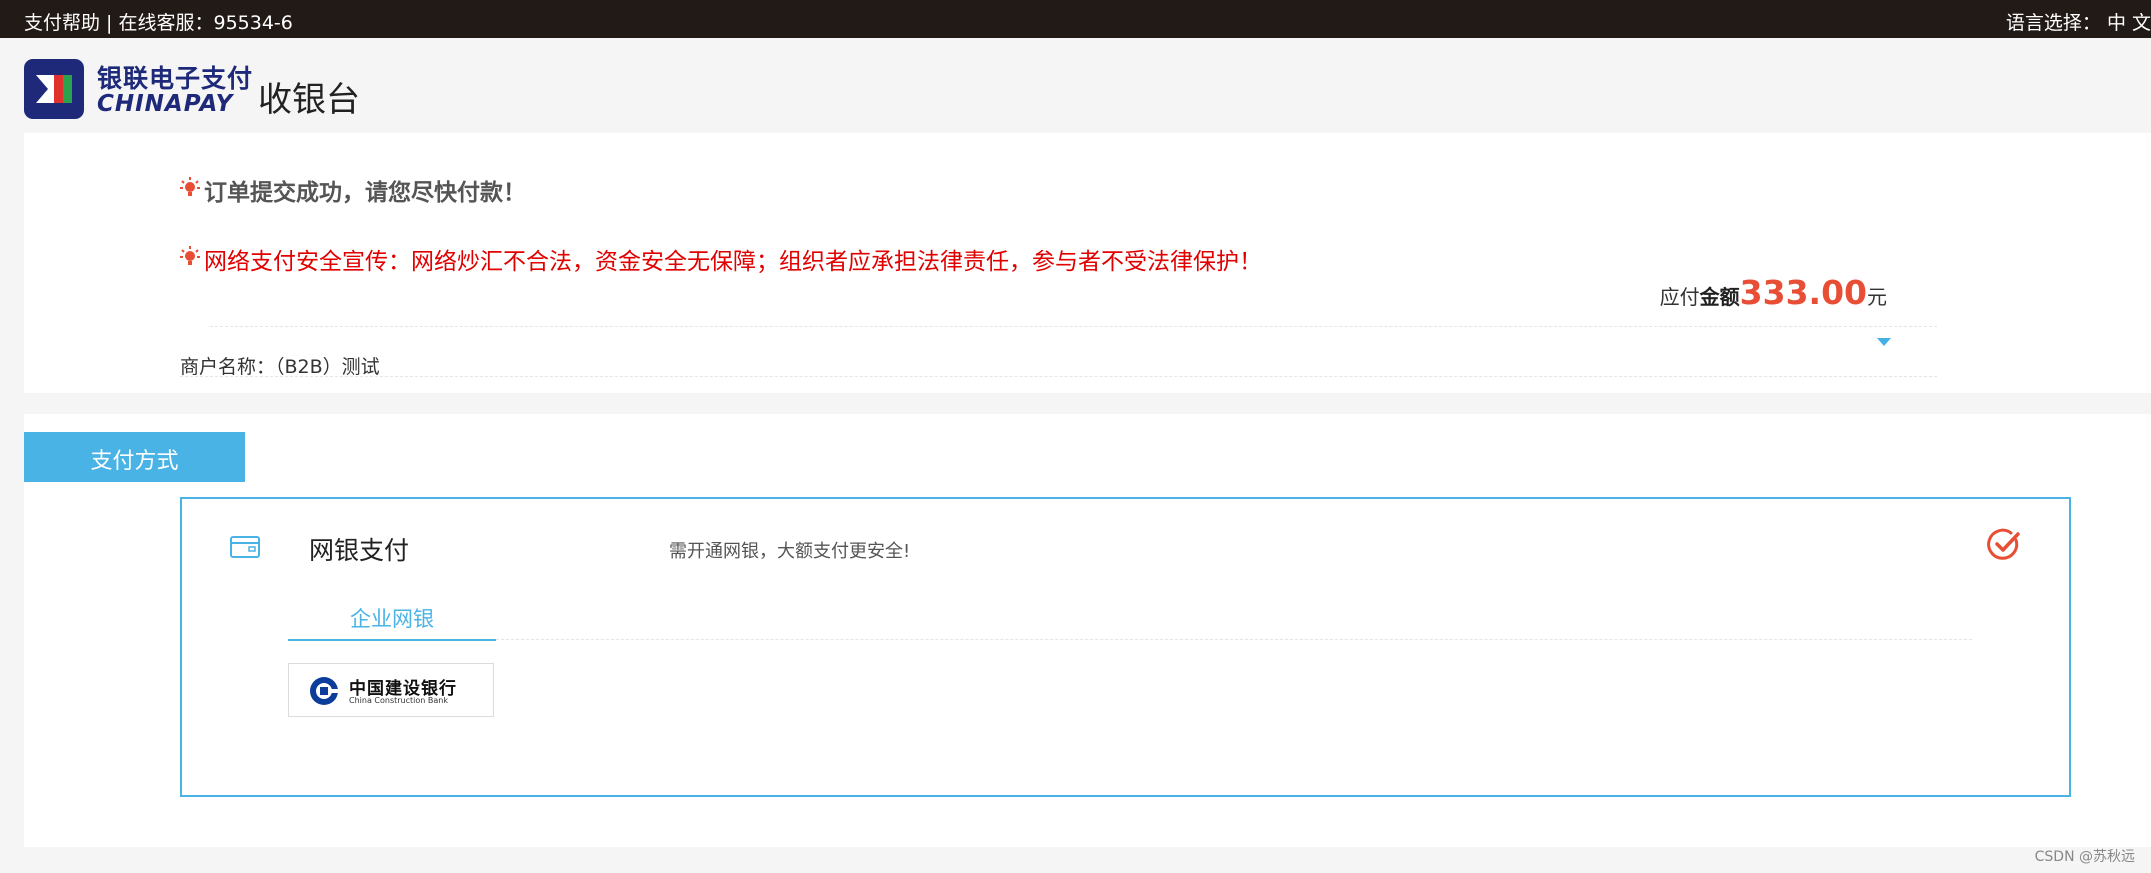 The width and height of the screenshot is (2151, 873). Describe the element at coordinates (1075, 19) in the screenshot. I see `top-bar: 支付帮助 | 在线客服：95534-6 语言选择： 中 文` at that location.